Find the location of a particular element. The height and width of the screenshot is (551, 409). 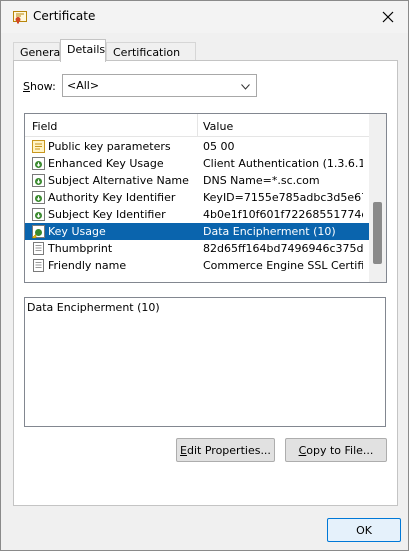

field-value: Commerce Engine SSL Certificate is located at coordinates (283, 265).